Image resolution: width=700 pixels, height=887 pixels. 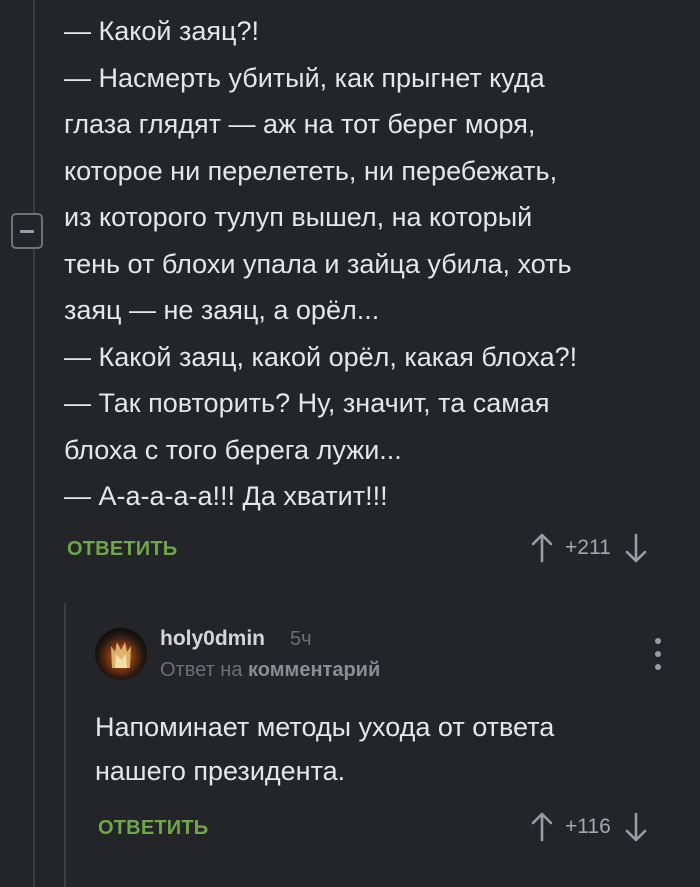 What do you see at coordinates (201, 670) in the screenshot?
I see `reply-to-prefix: Ответ на` at bounding box center [201, 670].